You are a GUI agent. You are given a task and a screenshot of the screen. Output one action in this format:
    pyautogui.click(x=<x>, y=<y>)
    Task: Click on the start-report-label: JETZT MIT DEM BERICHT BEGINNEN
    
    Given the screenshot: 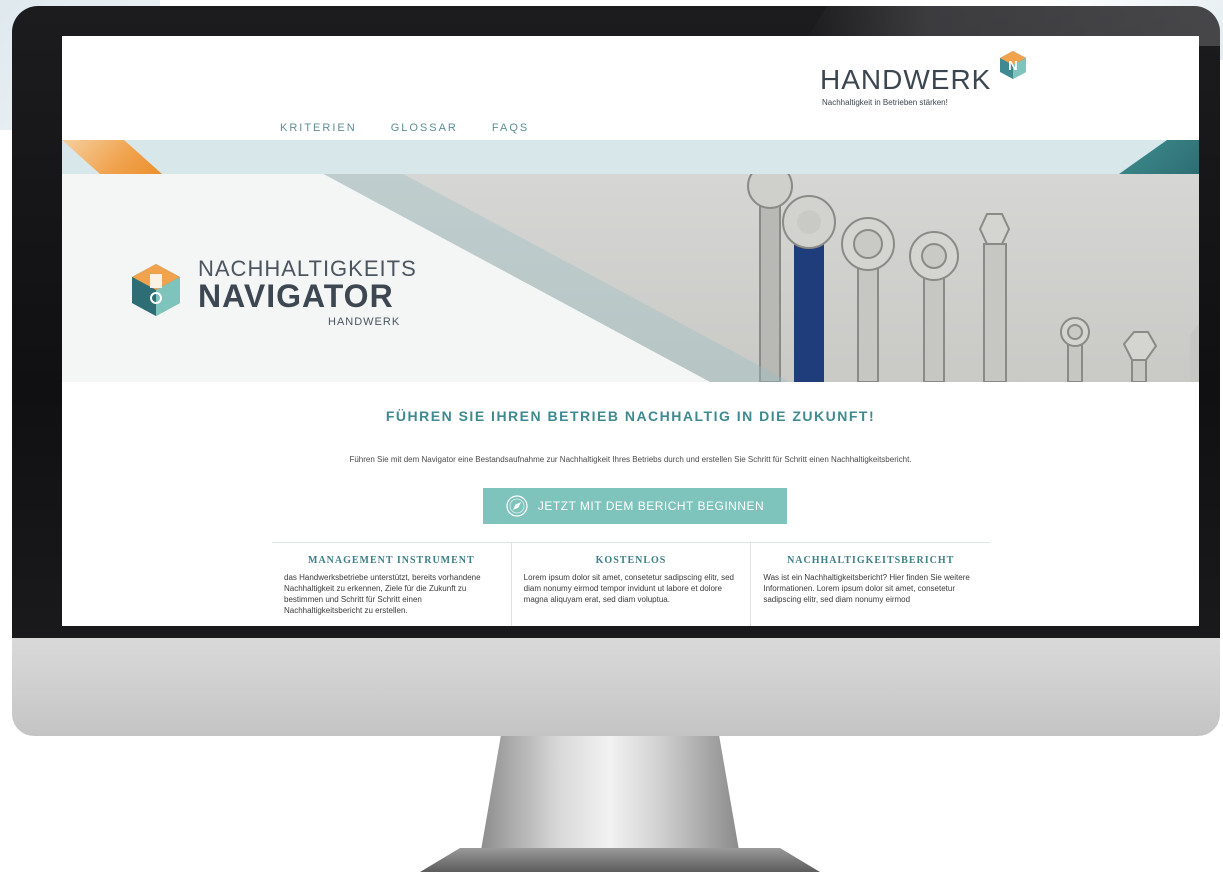 What is the action you would take?
    pyautogui.click(x=651, y=506)
    